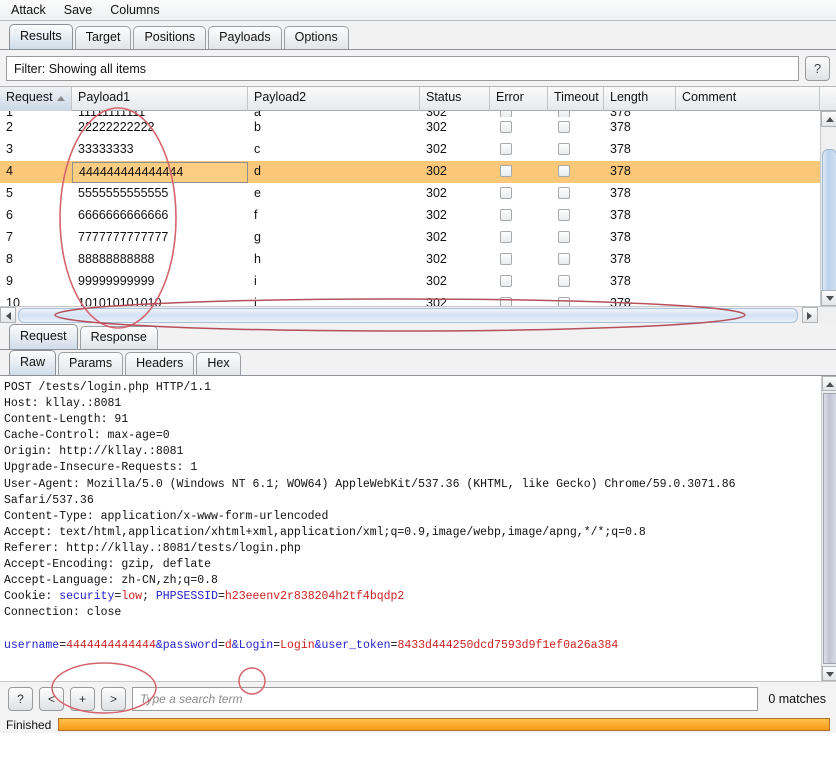 Image resolution: width=836 pixels, height=773 pixels. What do you see at coordinates (41, 36) in the screenshot?
I see `tab-results: Results` at bounding box center [41, 36].